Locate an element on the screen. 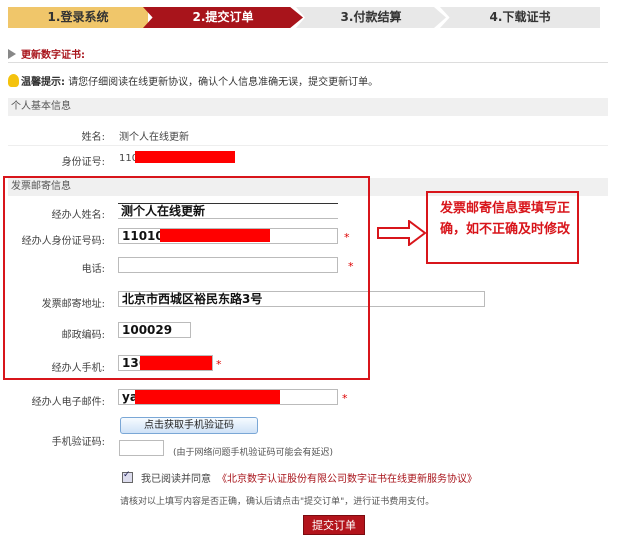 The width and height of the screenshot is (618, 542). sms-code-input is located at coordinates (141, 448).